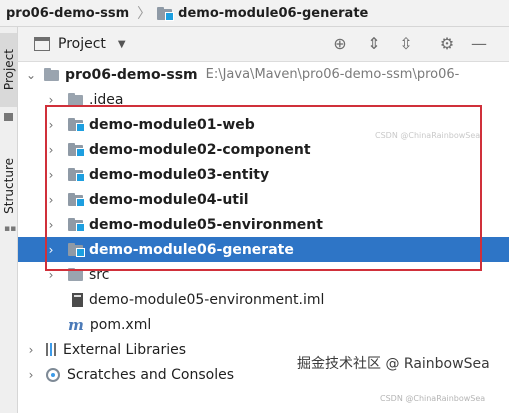  What do you see at coordinates (479, 44) in the screenshot?
I see `minimize-icon: —` at bounding box center [479, 44].